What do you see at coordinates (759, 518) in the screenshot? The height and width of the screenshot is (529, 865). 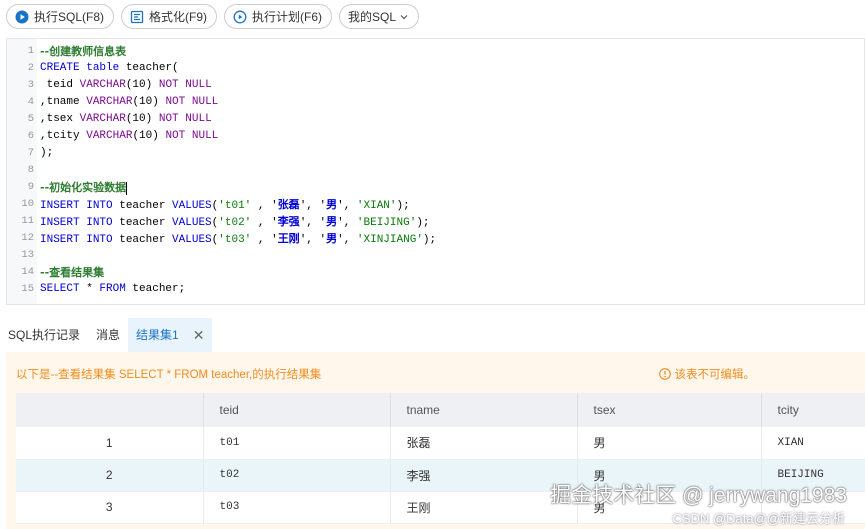 I see `watermark-sub: CSDN @Data@@新建云分析` at bounding box center [759, 518].